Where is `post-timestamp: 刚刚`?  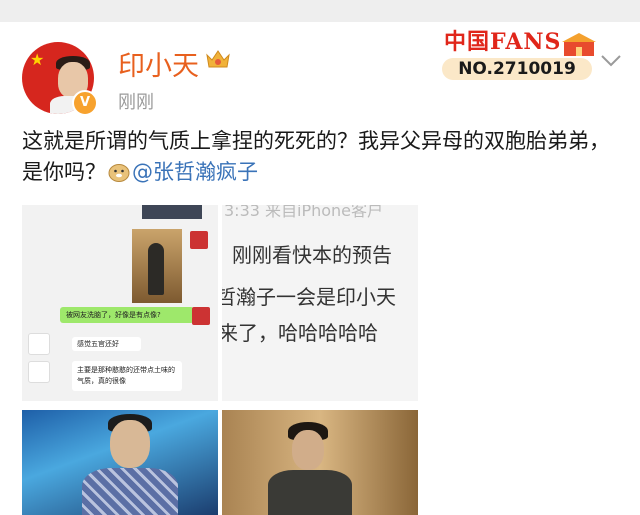 post-timestamp: 刚刚 is located at coordinates (136, 102).